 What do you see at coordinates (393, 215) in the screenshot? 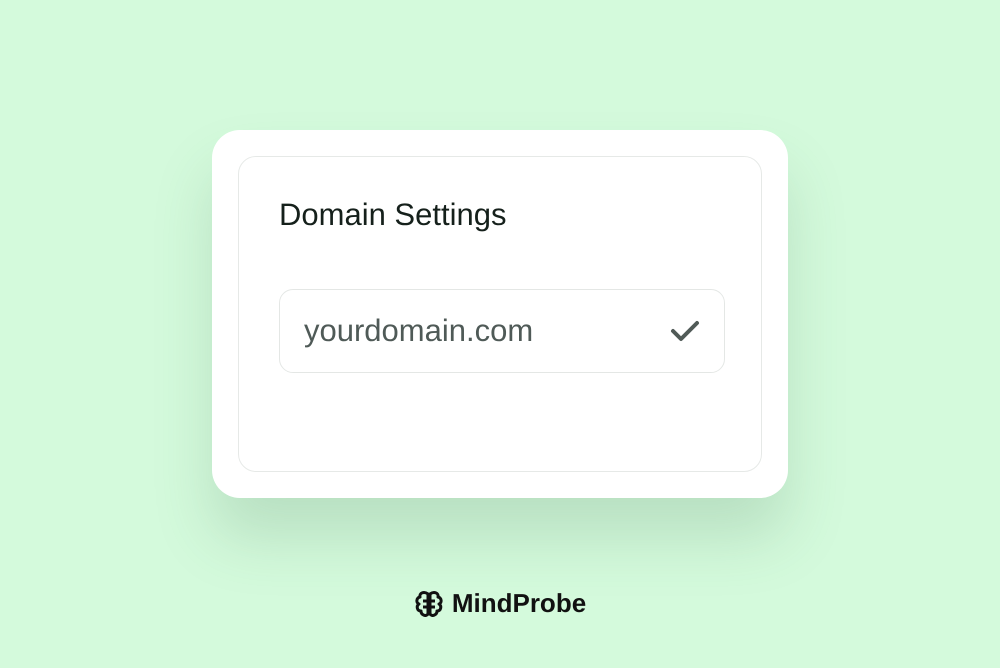
I see `panel-title: Domain Settings` at bounding box center [393, 215].